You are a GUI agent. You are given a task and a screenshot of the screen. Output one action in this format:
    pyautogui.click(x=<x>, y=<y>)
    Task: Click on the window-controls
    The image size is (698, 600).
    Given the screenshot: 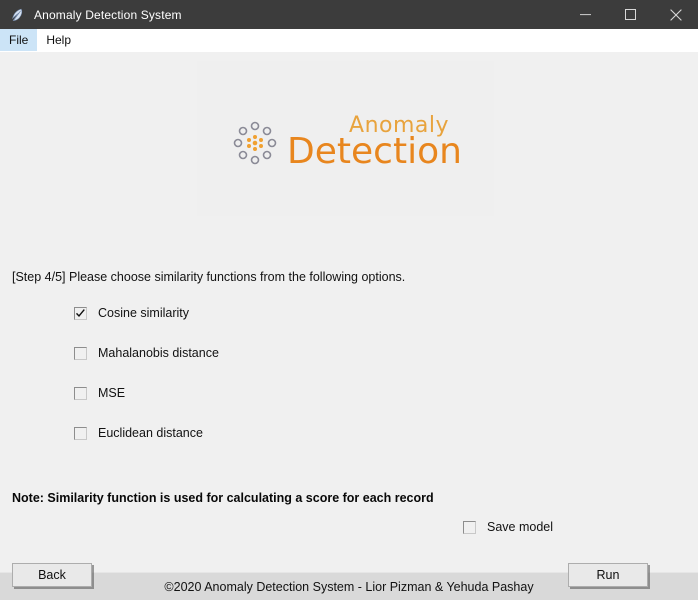 What is the action you would take?
    pyautogui.click(x=630, y=14)
    